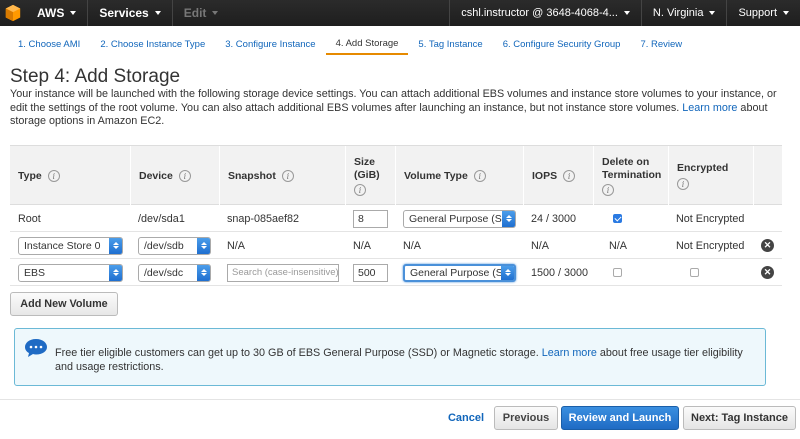 Image resolution: width=800 pixels, height=439 pixels. Describe the element at coordinates (201, 13) in the screenshot. I see `edit-menu: Edit` at that location.